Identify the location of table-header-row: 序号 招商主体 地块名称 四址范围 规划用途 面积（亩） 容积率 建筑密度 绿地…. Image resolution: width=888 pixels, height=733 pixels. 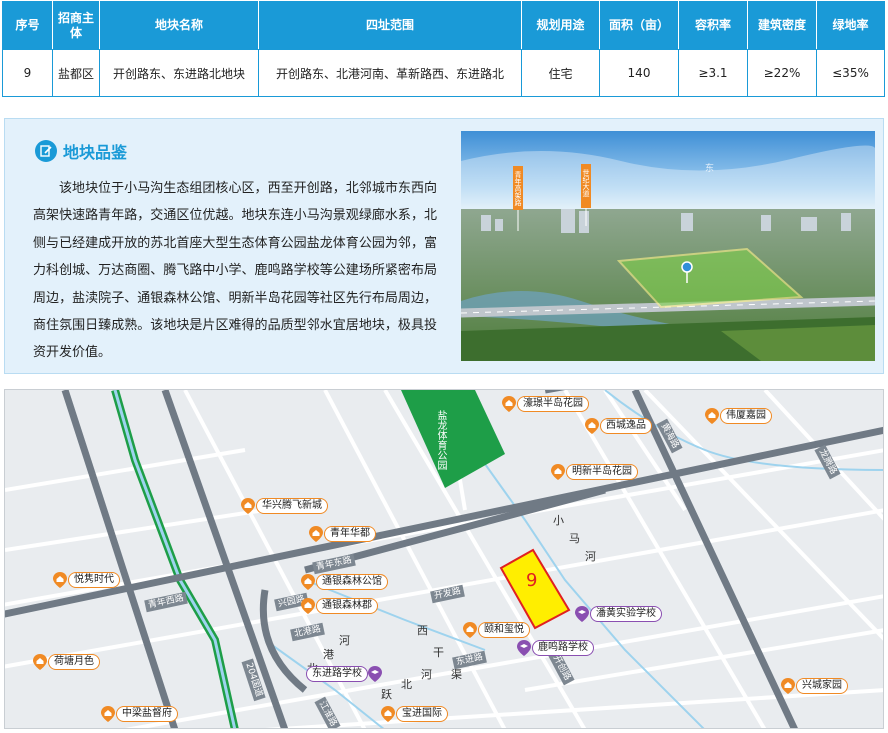
(443, 25).